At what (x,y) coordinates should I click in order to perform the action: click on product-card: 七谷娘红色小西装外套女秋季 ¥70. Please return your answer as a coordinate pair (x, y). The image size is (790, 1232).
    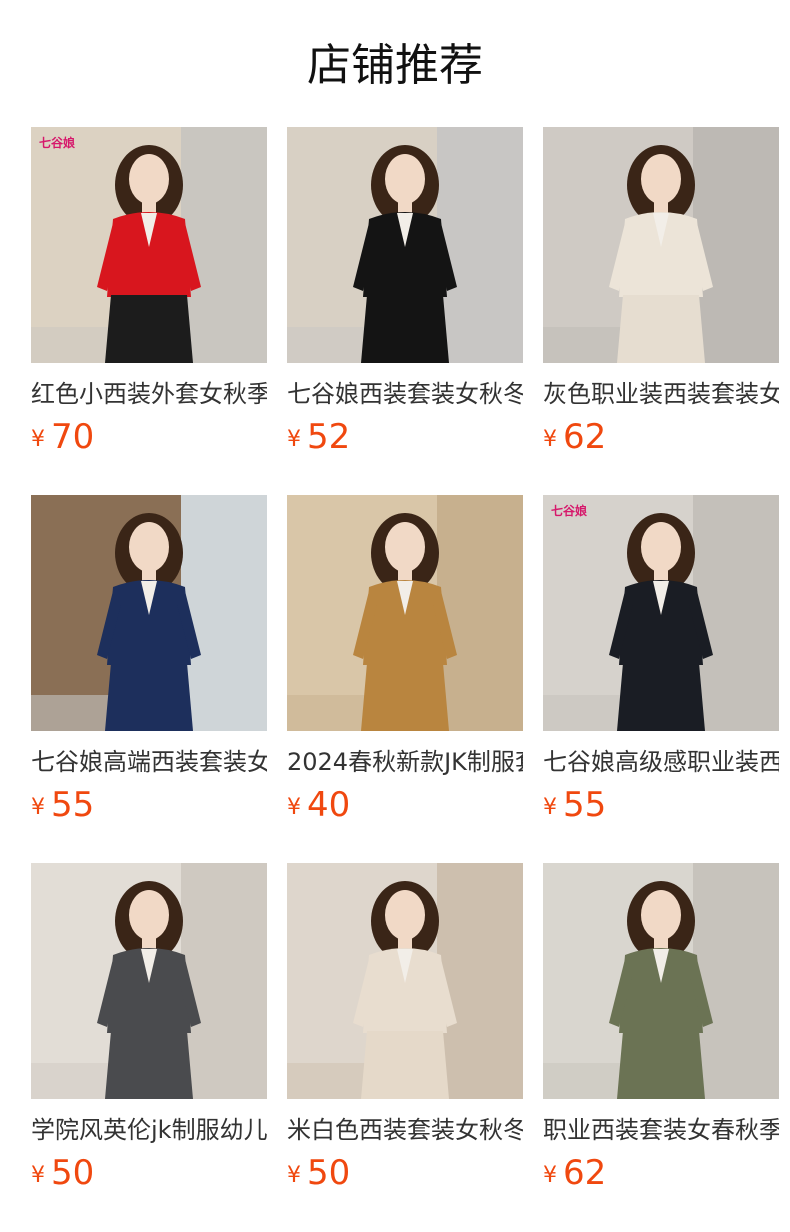
    Looking at the image, I should click on (149, 292).